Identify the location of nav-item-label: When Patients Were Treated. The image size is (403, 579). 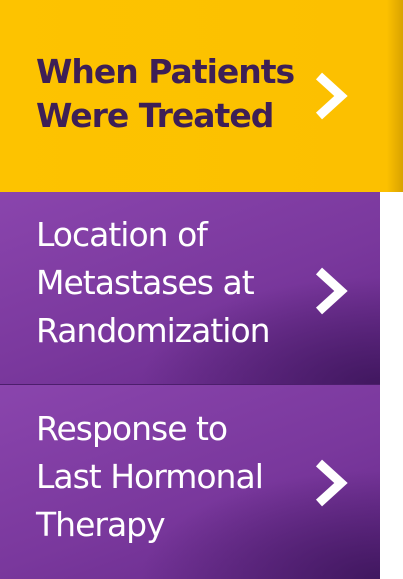
(165, 93).